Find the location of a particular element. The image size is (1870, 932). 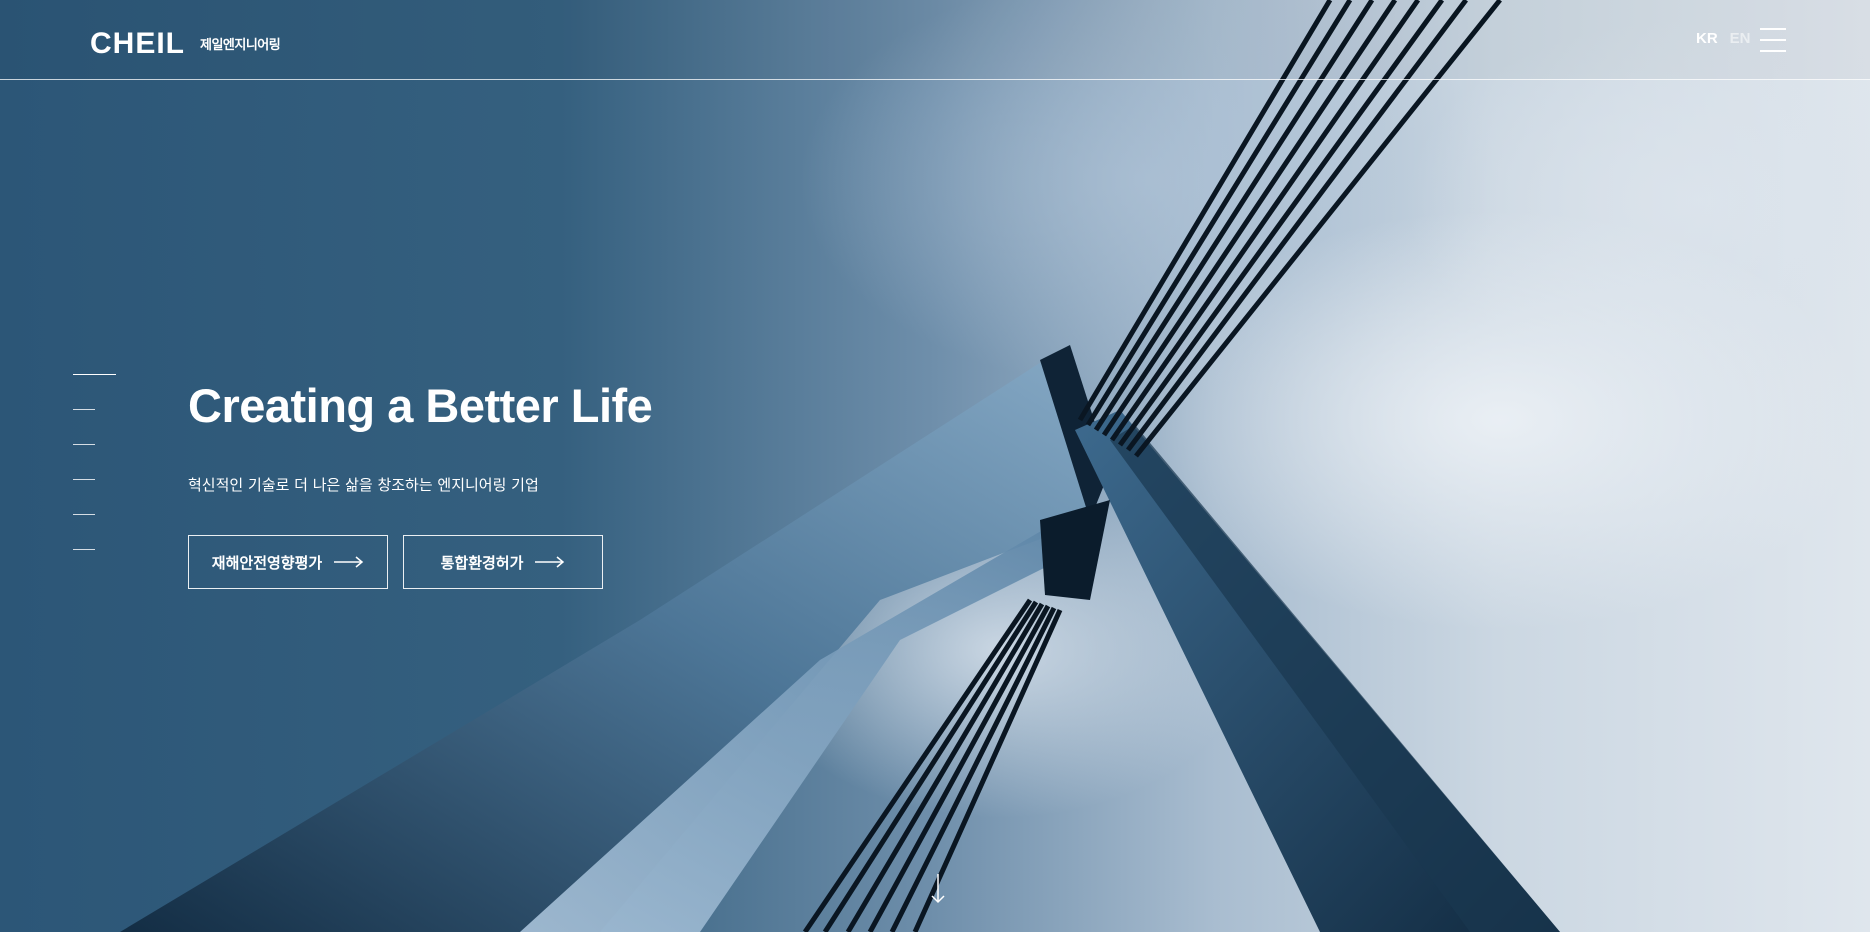

svg-text: CHEIL is located at coordinates (137, 41).